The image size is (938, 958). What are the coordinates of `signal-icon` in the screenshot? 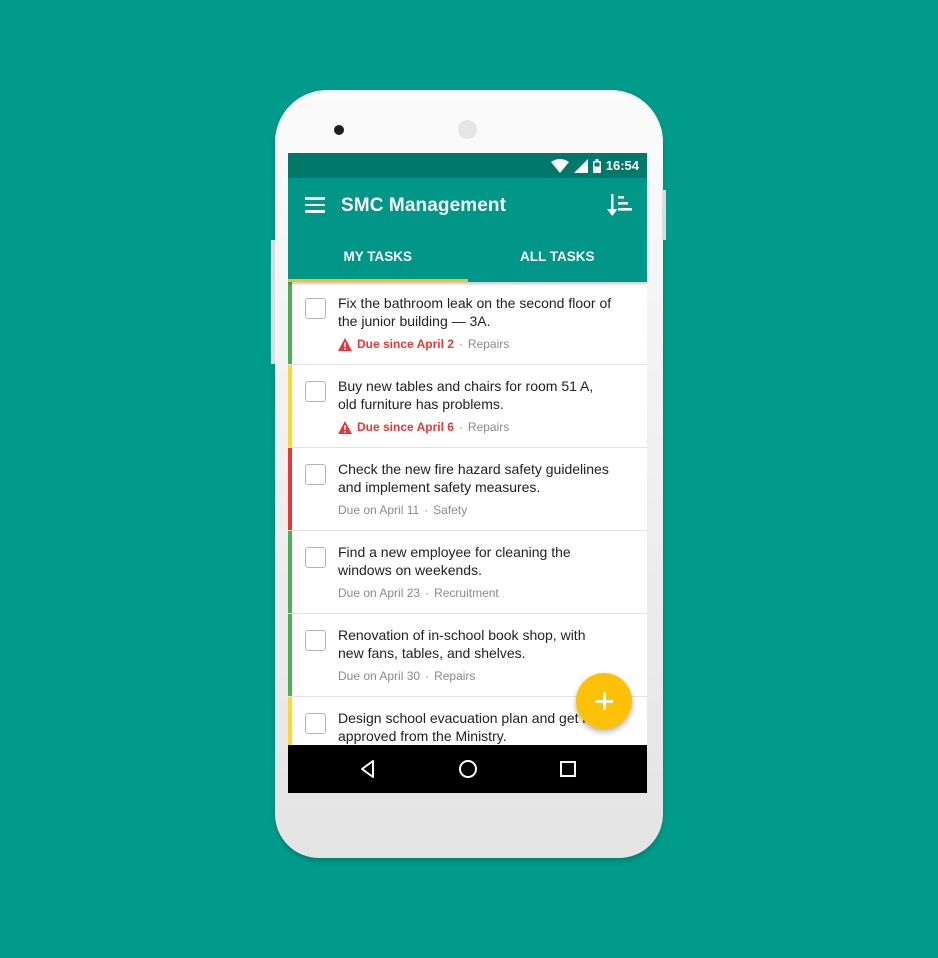 It's located at (580, 165).